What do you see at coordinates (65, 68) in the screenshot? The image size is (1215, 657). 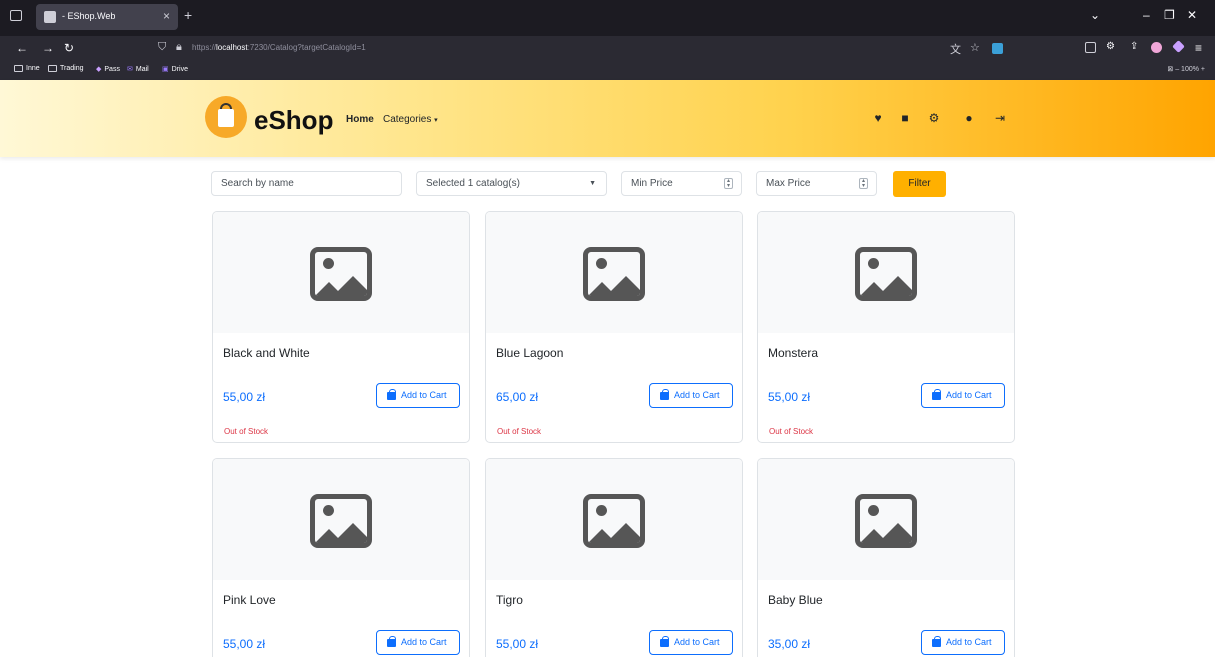 I see `bookmark-trading: Trading` at bounding box center [65, 68].